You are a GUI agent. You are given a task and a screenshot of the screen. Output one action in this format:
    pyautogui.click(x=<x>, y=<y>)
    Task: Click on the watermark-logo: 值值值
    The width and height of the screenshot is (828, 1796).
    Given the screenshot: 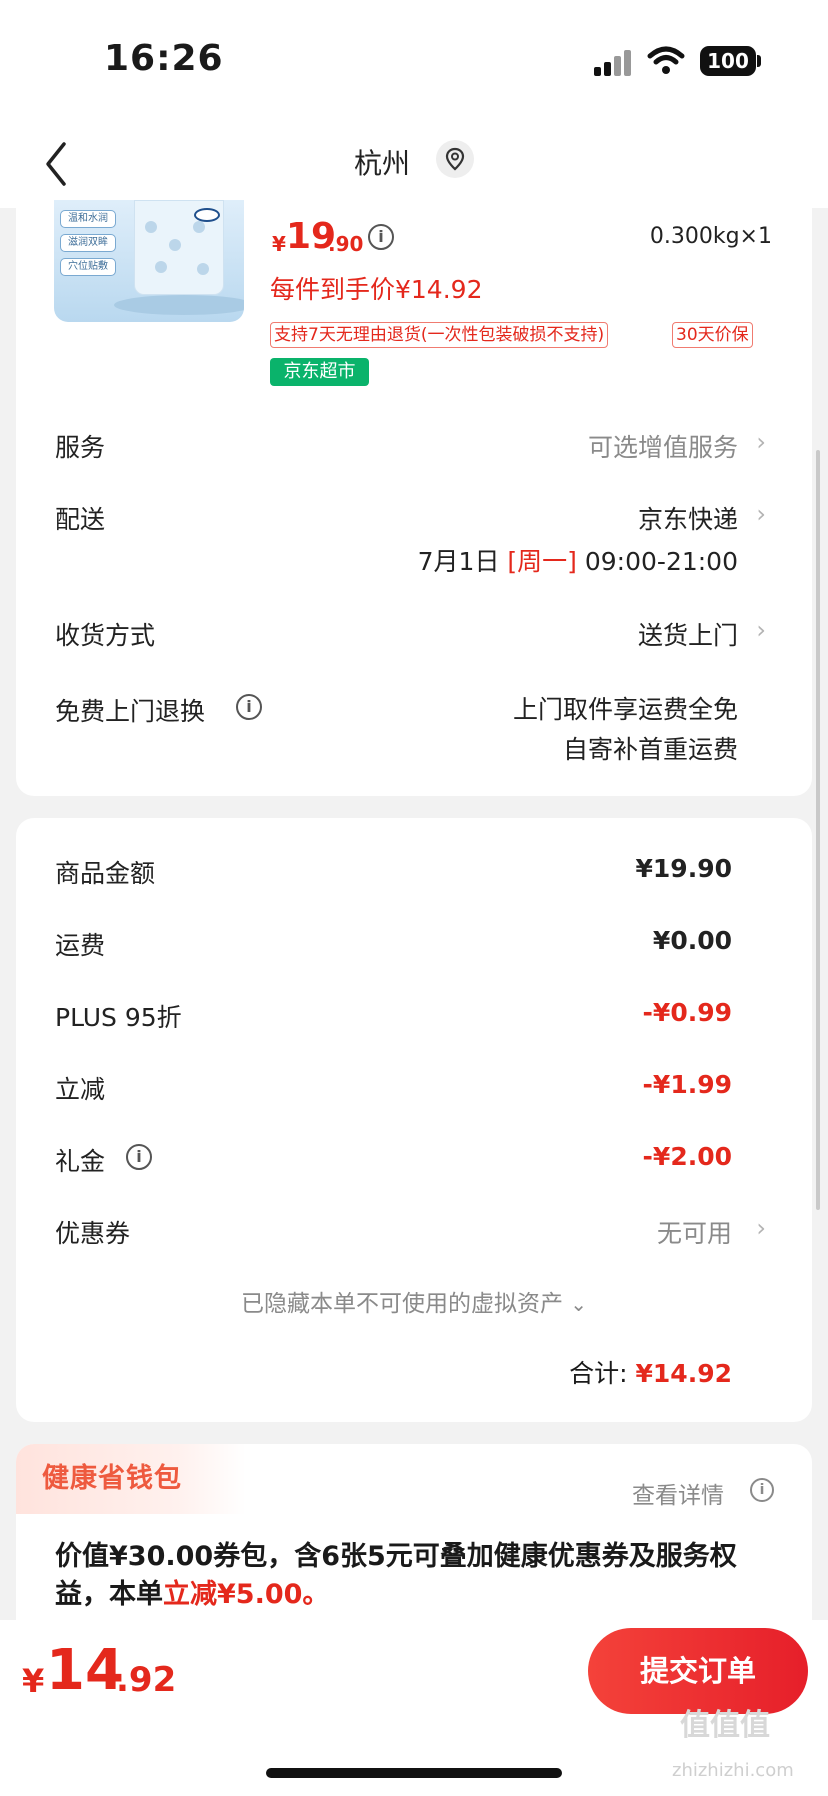 What is the action you would take?
    pyautogui.click(x=725, y=1725)
    